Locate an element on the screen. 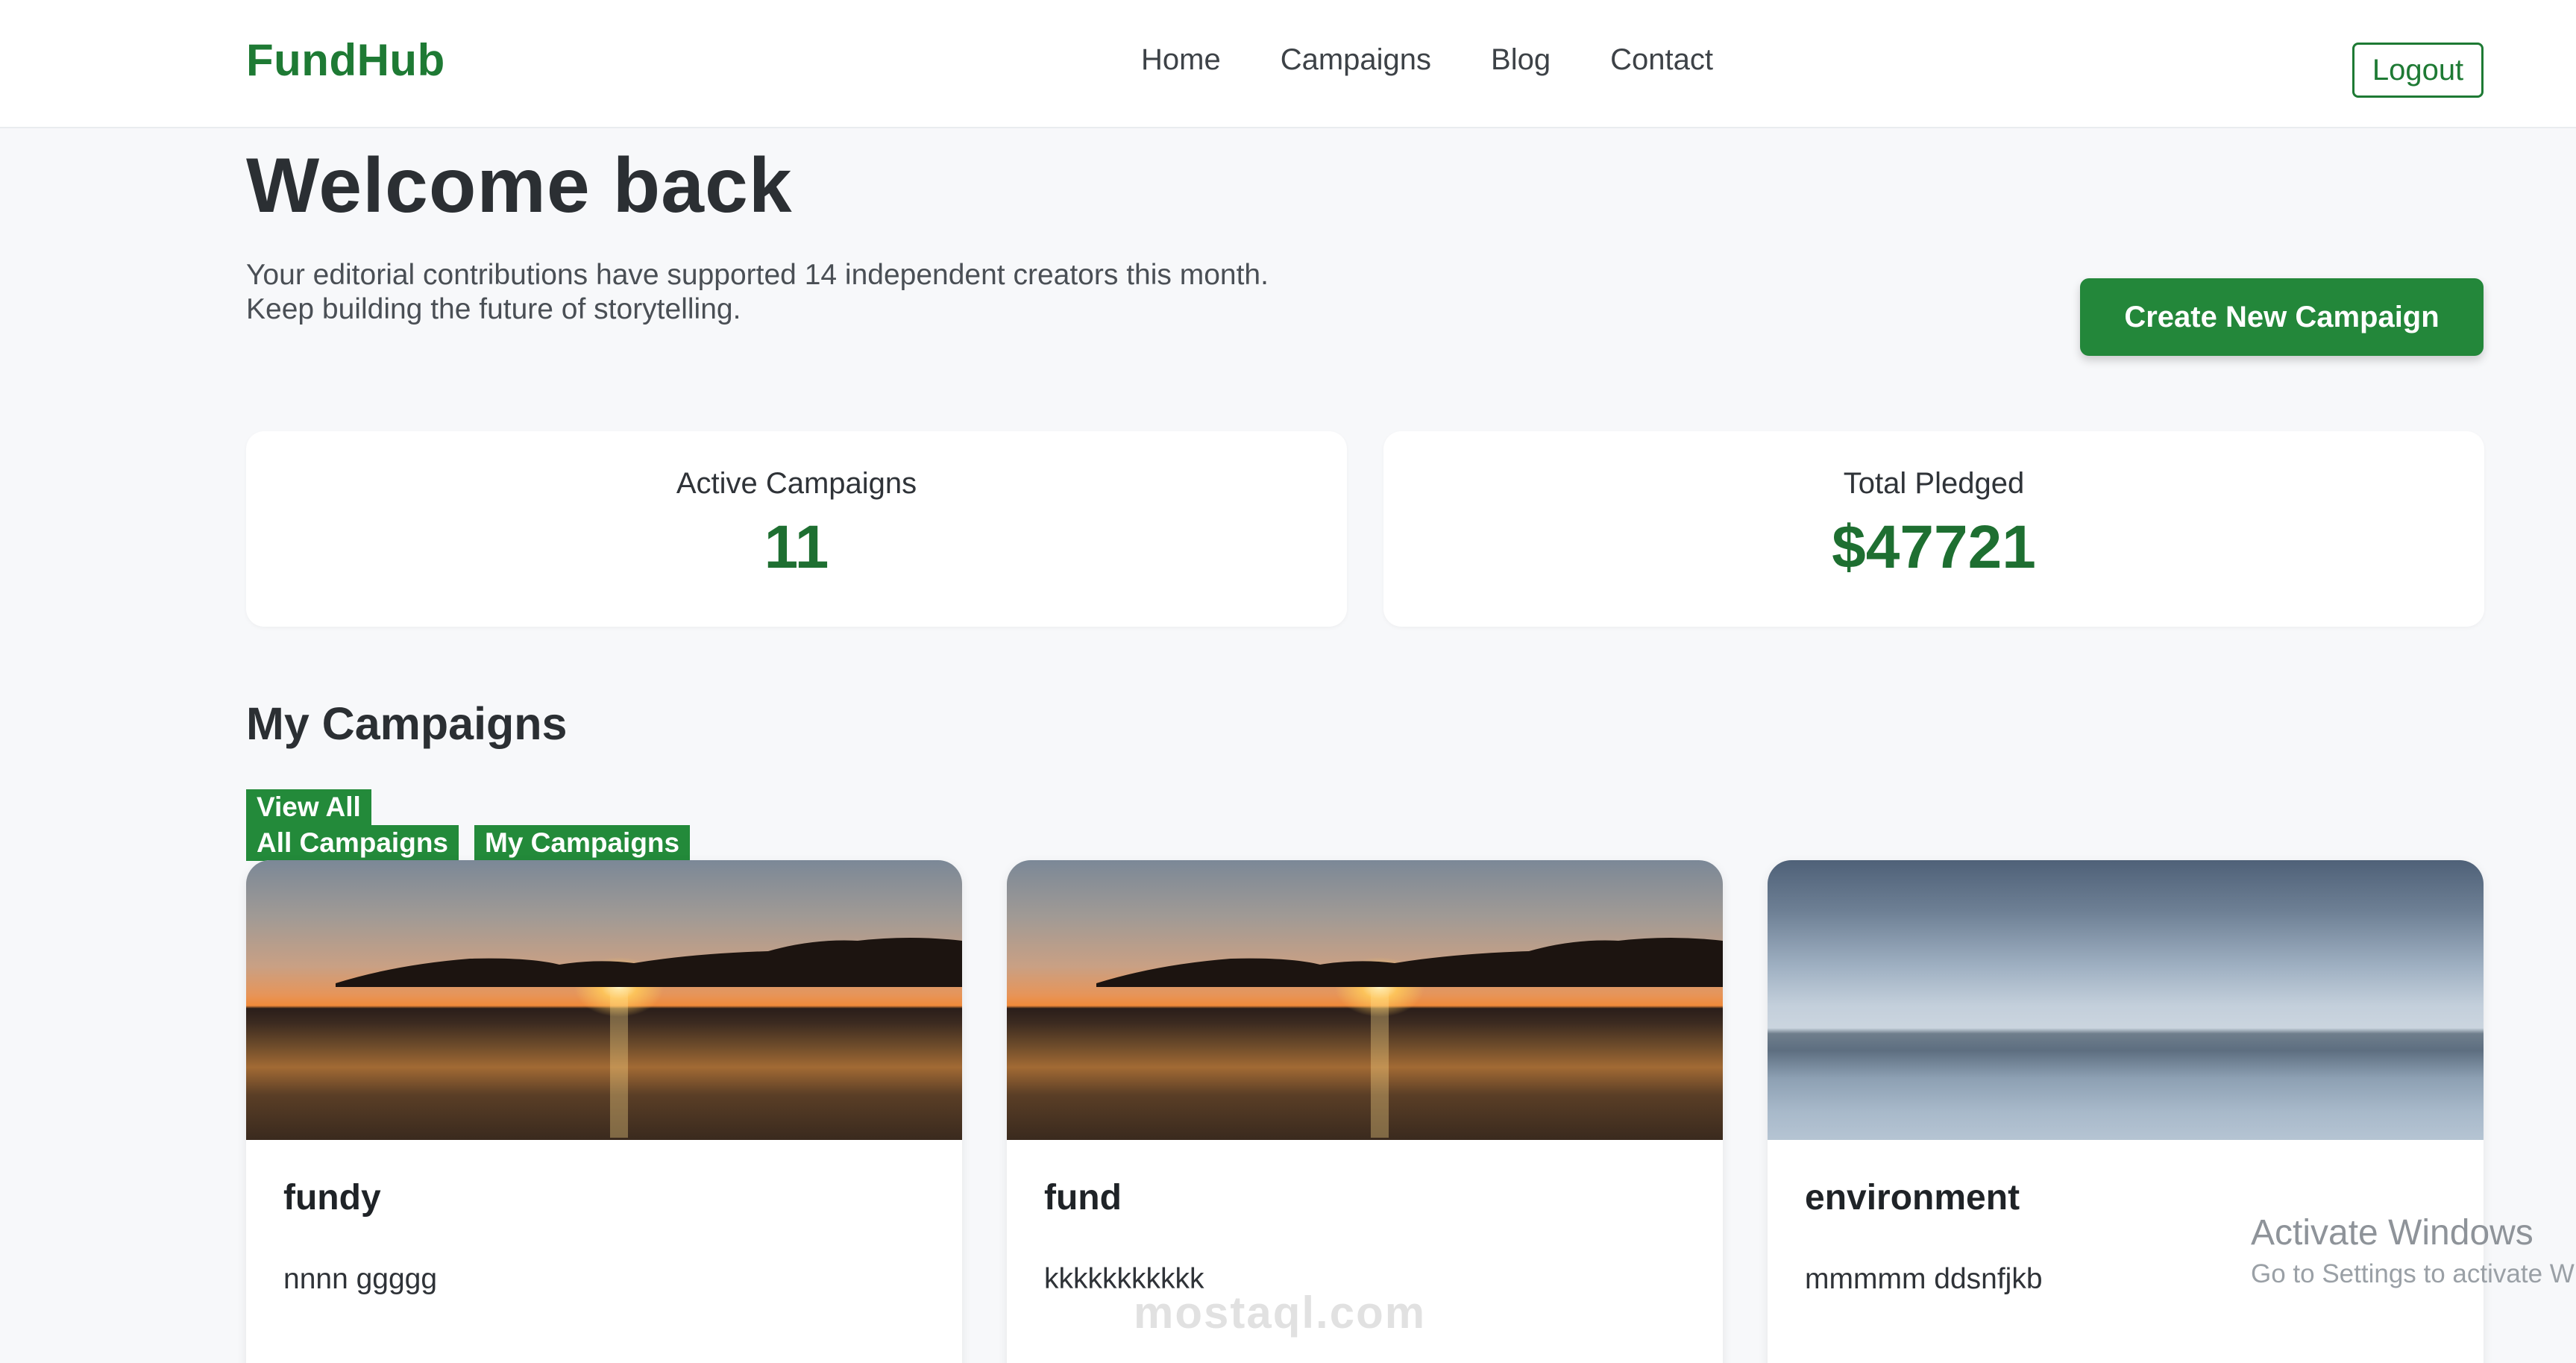  campaign-description: nnnn ggggg is located at coordinates (361, 1279).